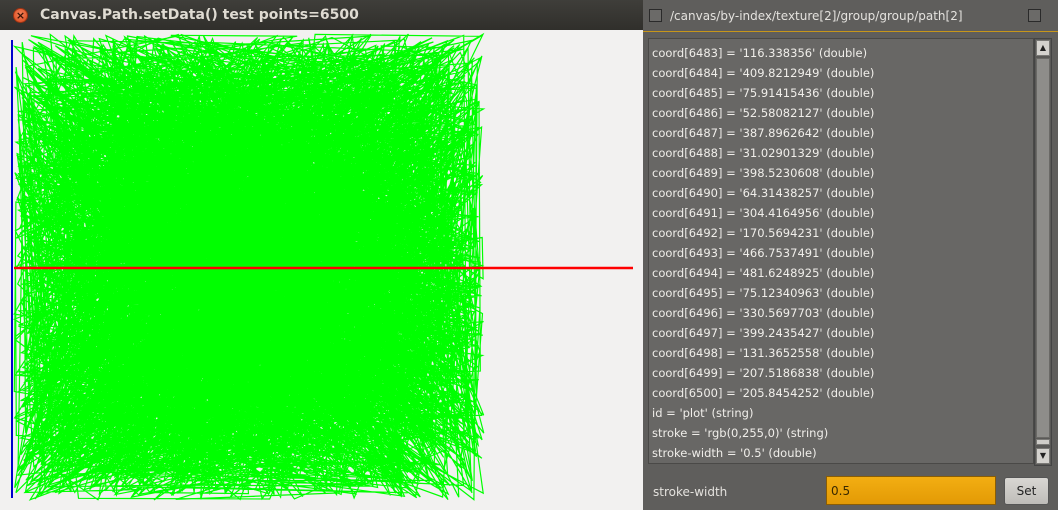 The image size is (1058, 510). Describe the element at coordinates (763, 333) in the screenshot. I see `property-line: coord[6497] = '399.2435427' (double)` at that location.